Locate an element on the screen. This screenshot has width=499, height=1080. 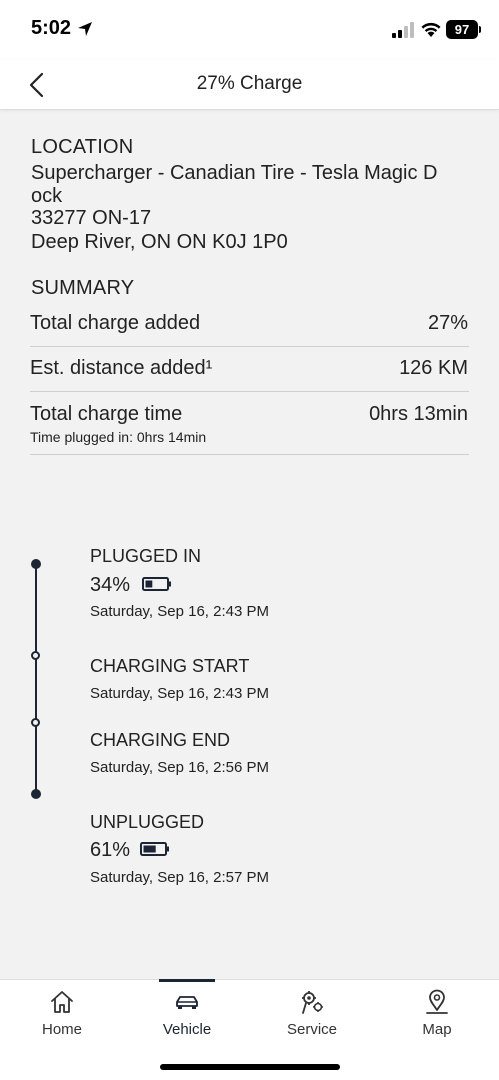
tab-home: Home is located at coordinates (62, 1015).